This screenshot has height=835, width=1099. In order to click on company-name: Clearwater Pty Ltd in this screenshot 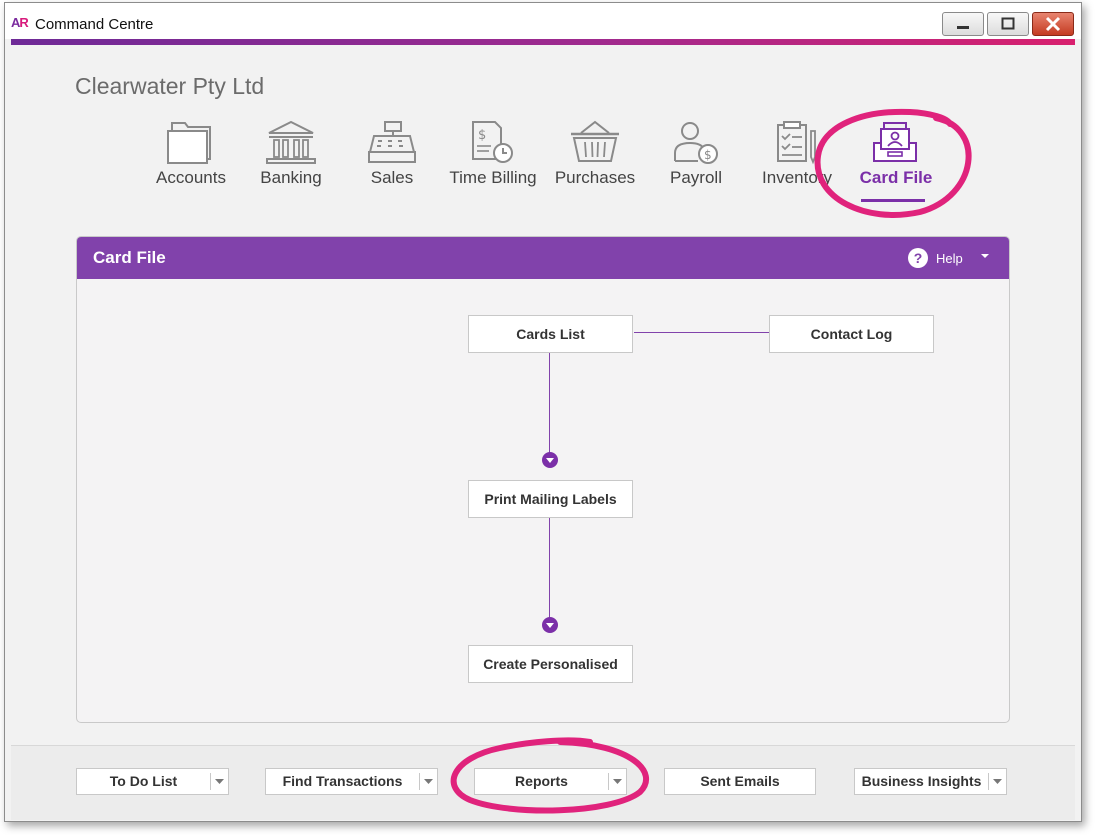, I will do `click(170, 86)`.